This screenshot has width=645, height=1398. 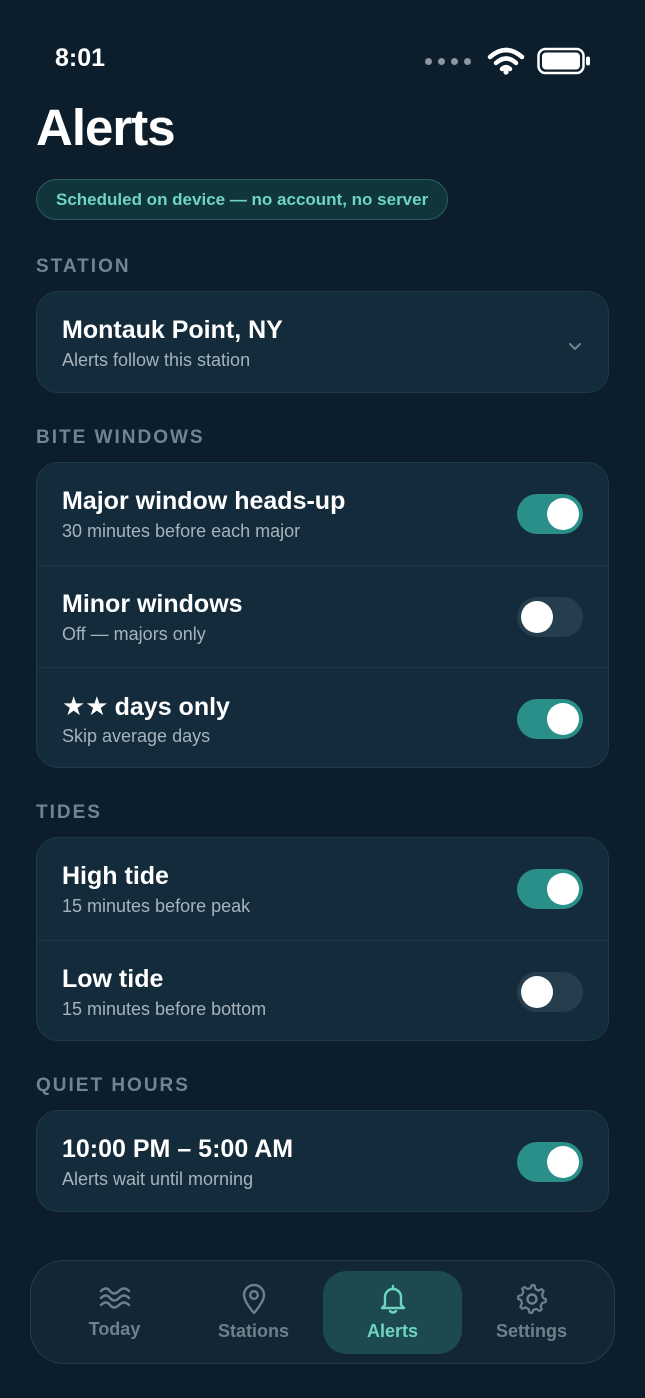 What do you see at coordinates (113, 979) in the screenshot?
I see `row-title: Low tide` at bounding box center [113, 979].